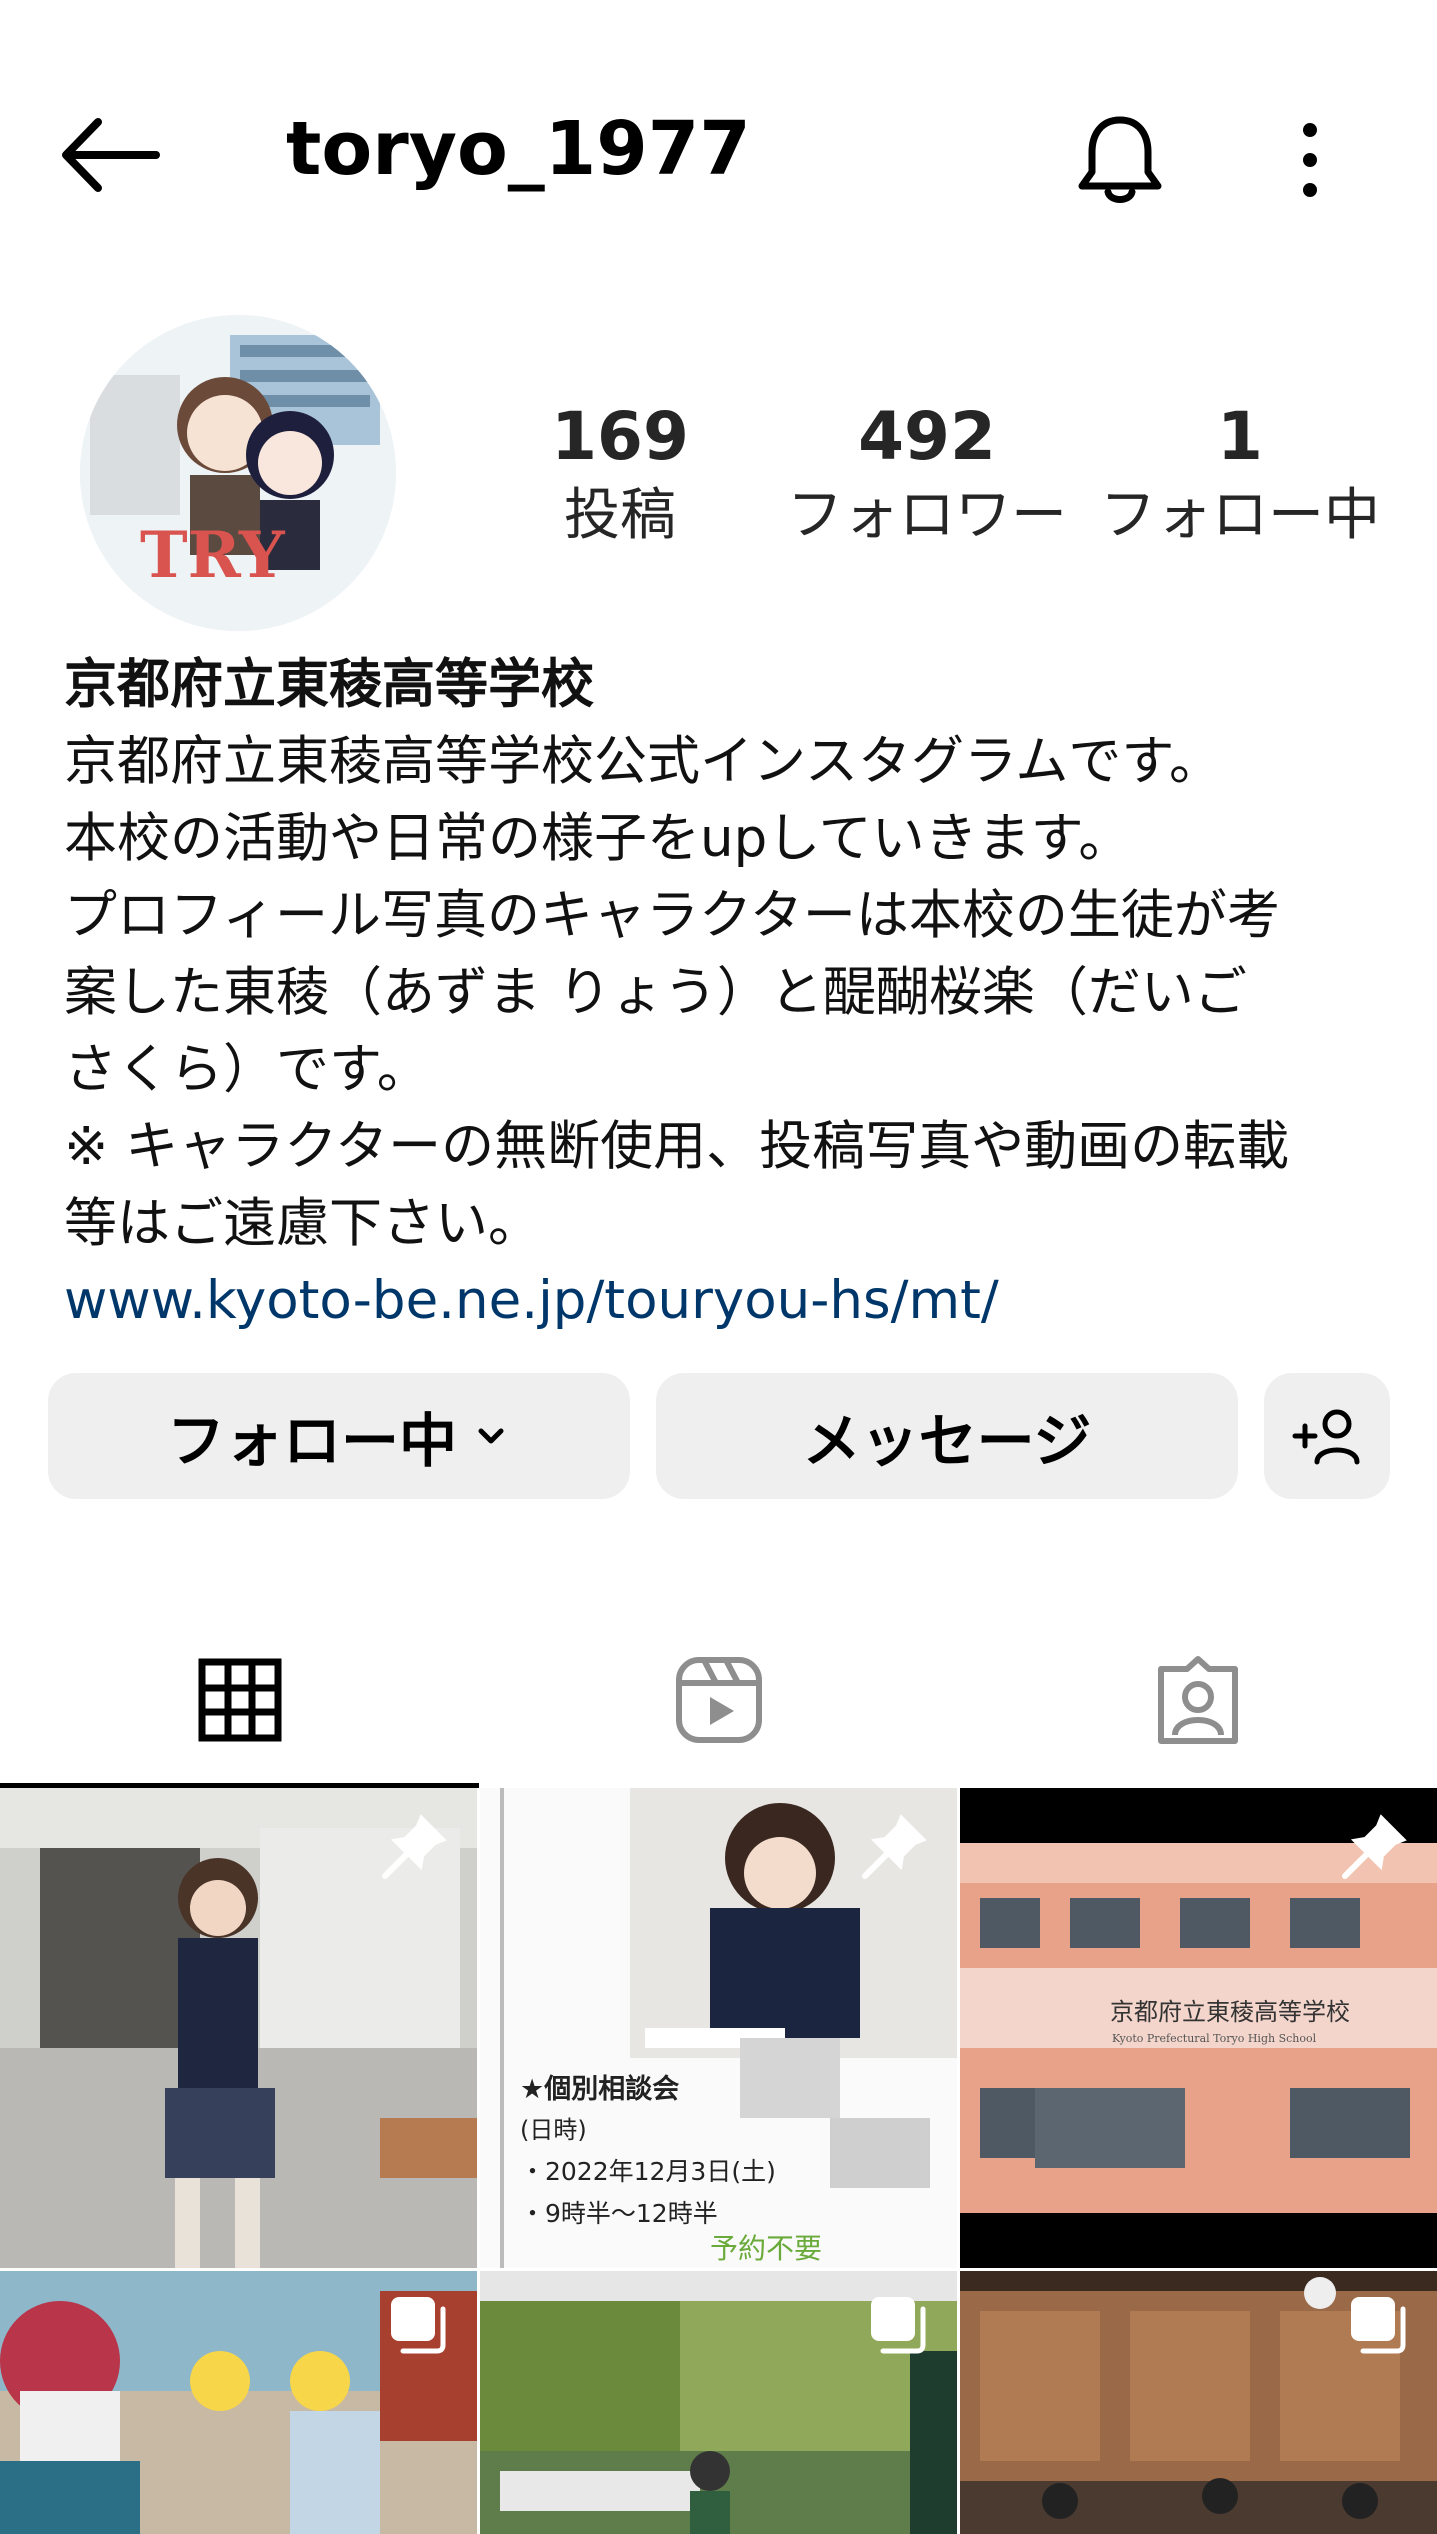 The width and height of the screenshot is (1437, 2534). What do you see at coordinates (213, 555) in the screenshot?
I see `svg-text: TRY` at bounding box center [213, 555].